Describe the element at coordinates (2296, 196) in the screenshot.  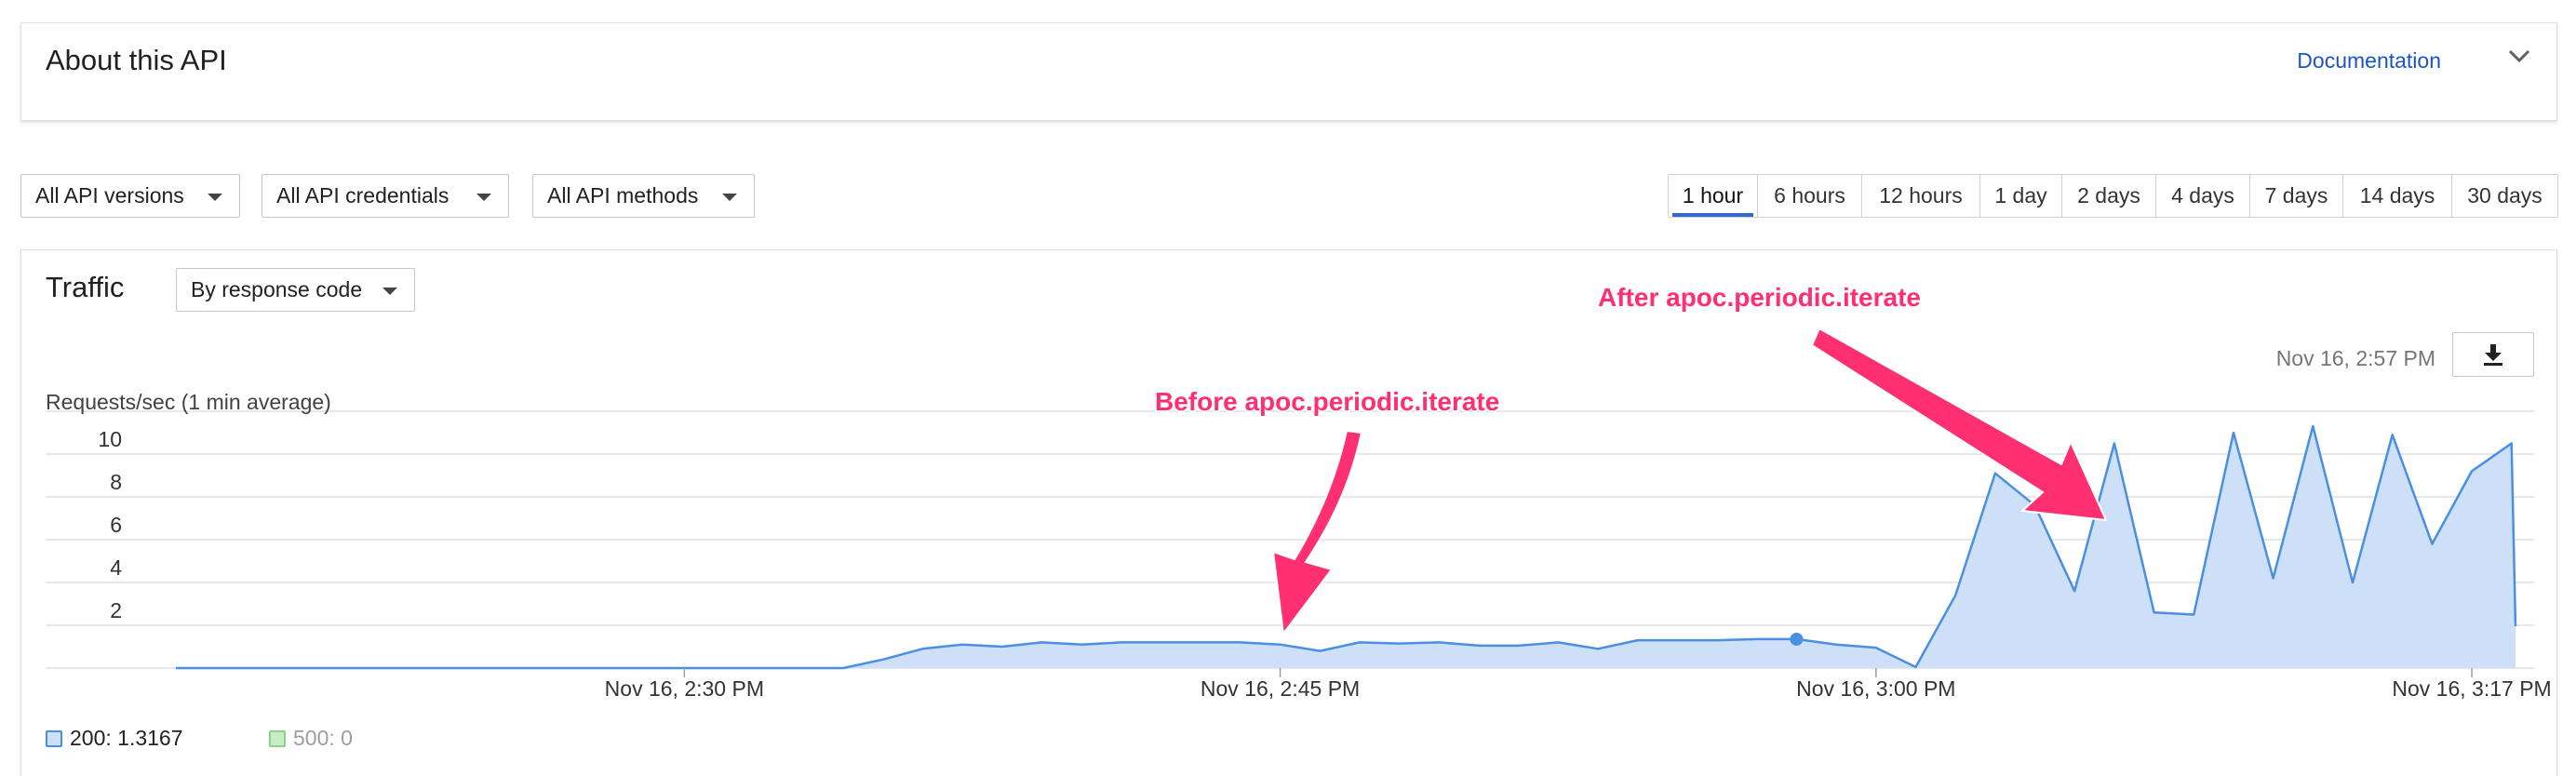
I see `time-range-7-days: 7 days` at that location.